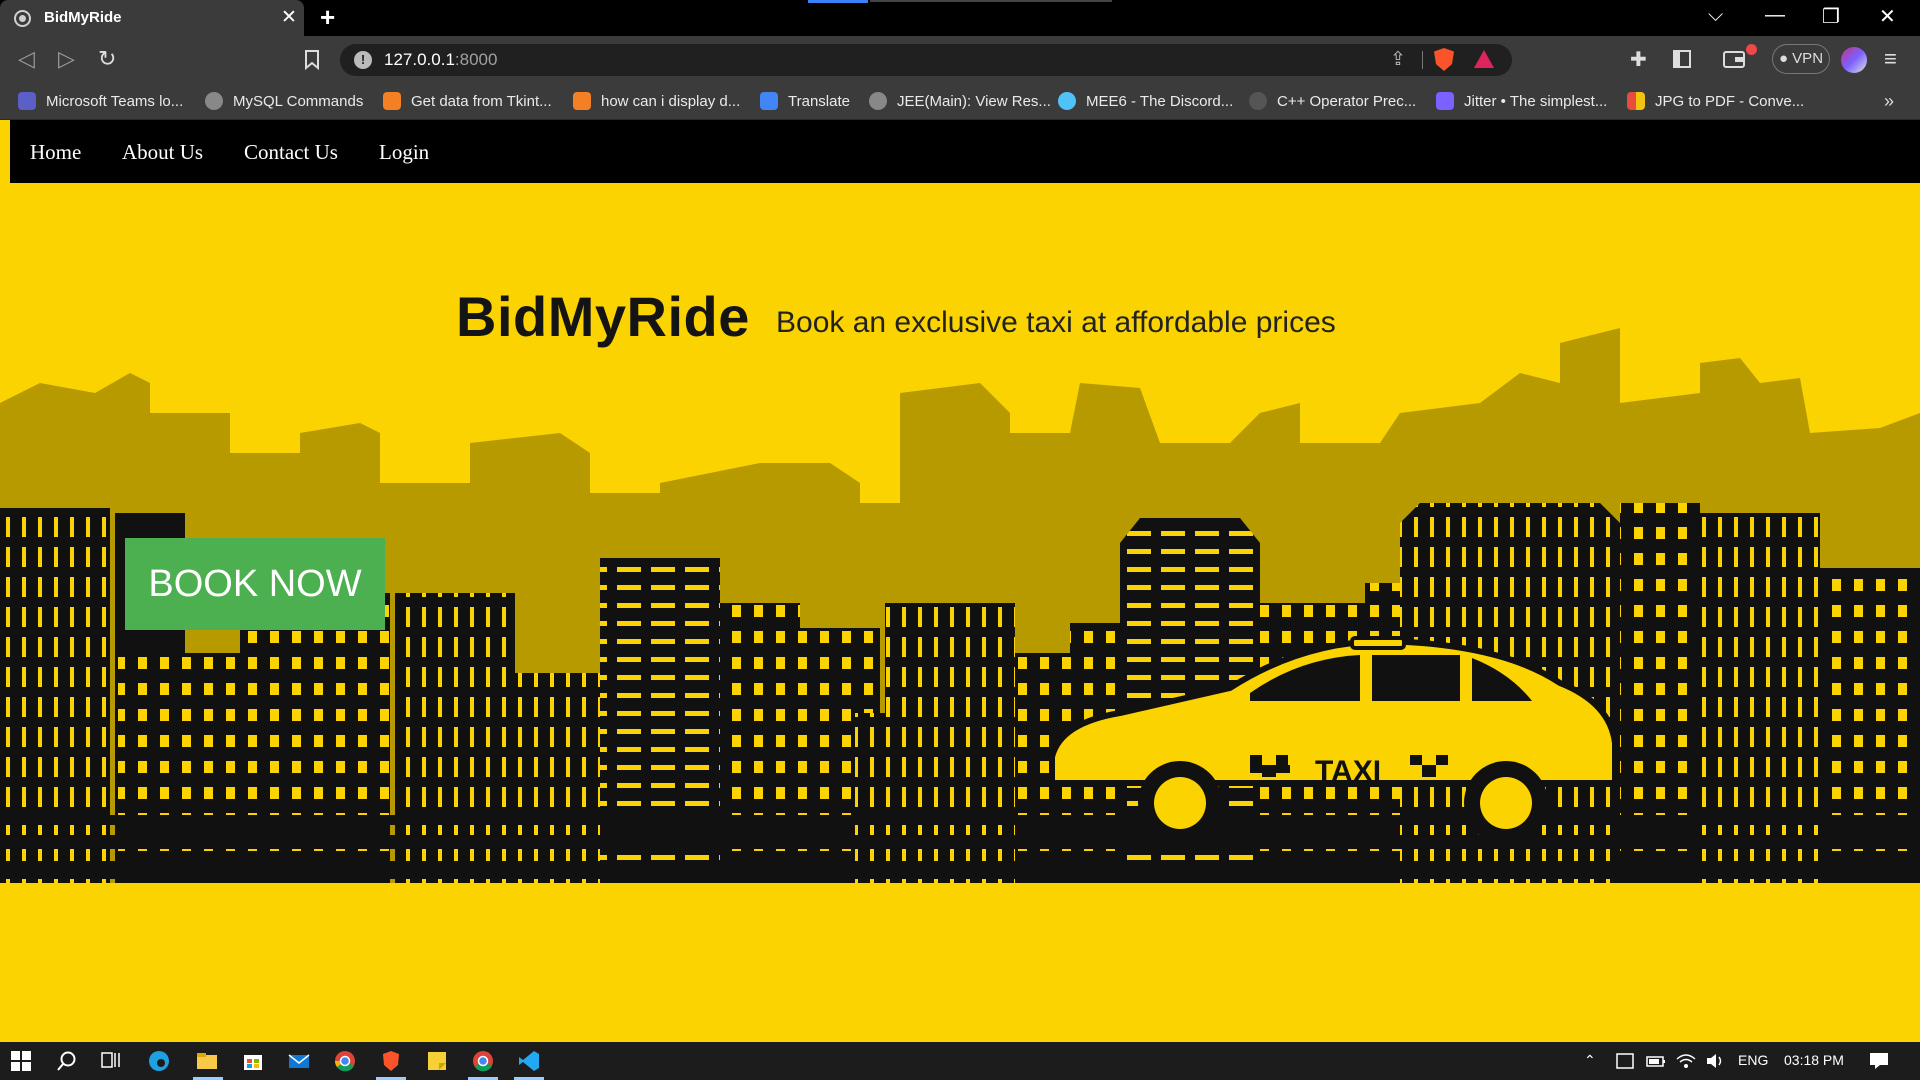  I want to click on hero-brand-title: BidMyRide, so click(603, 316).